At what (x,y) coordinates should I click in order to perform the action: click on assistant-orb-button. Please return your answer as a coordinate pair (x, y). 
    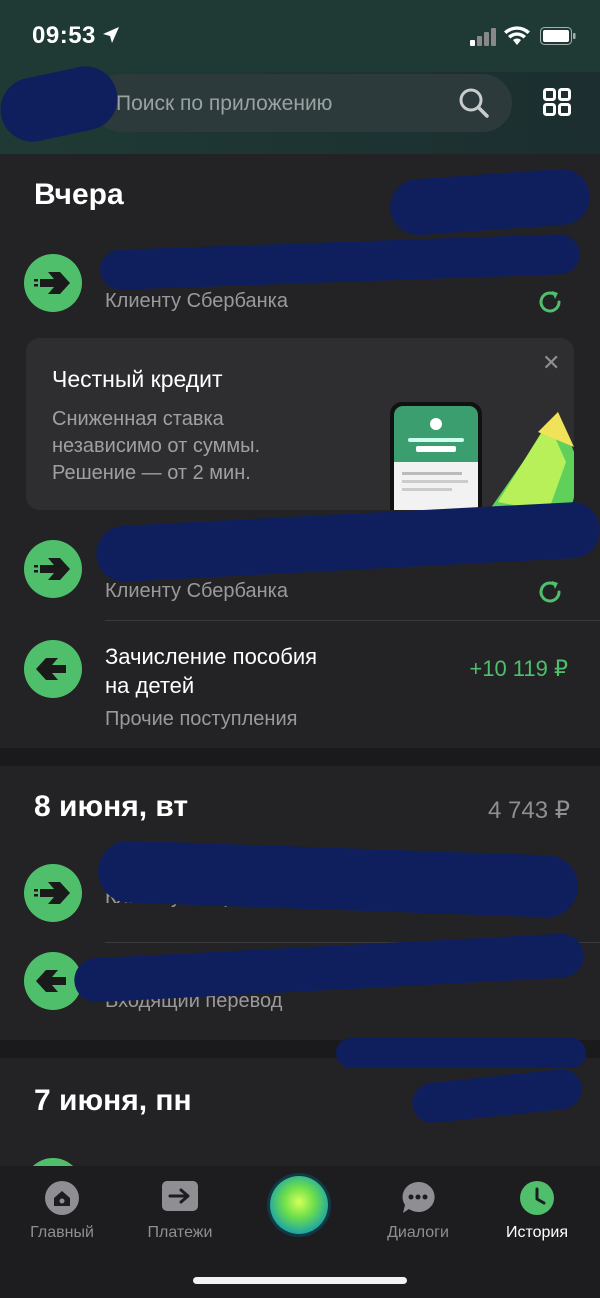
    Looking at the image, I should click on (299, 1205).